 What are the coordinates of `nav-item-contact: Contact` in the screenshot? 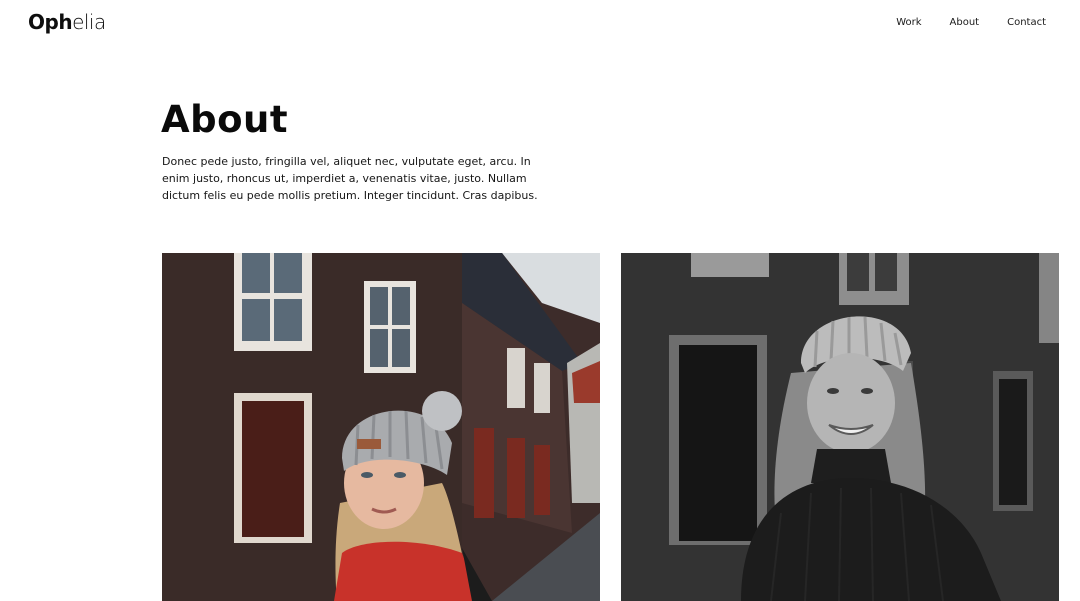 It's located at (1026, 23).